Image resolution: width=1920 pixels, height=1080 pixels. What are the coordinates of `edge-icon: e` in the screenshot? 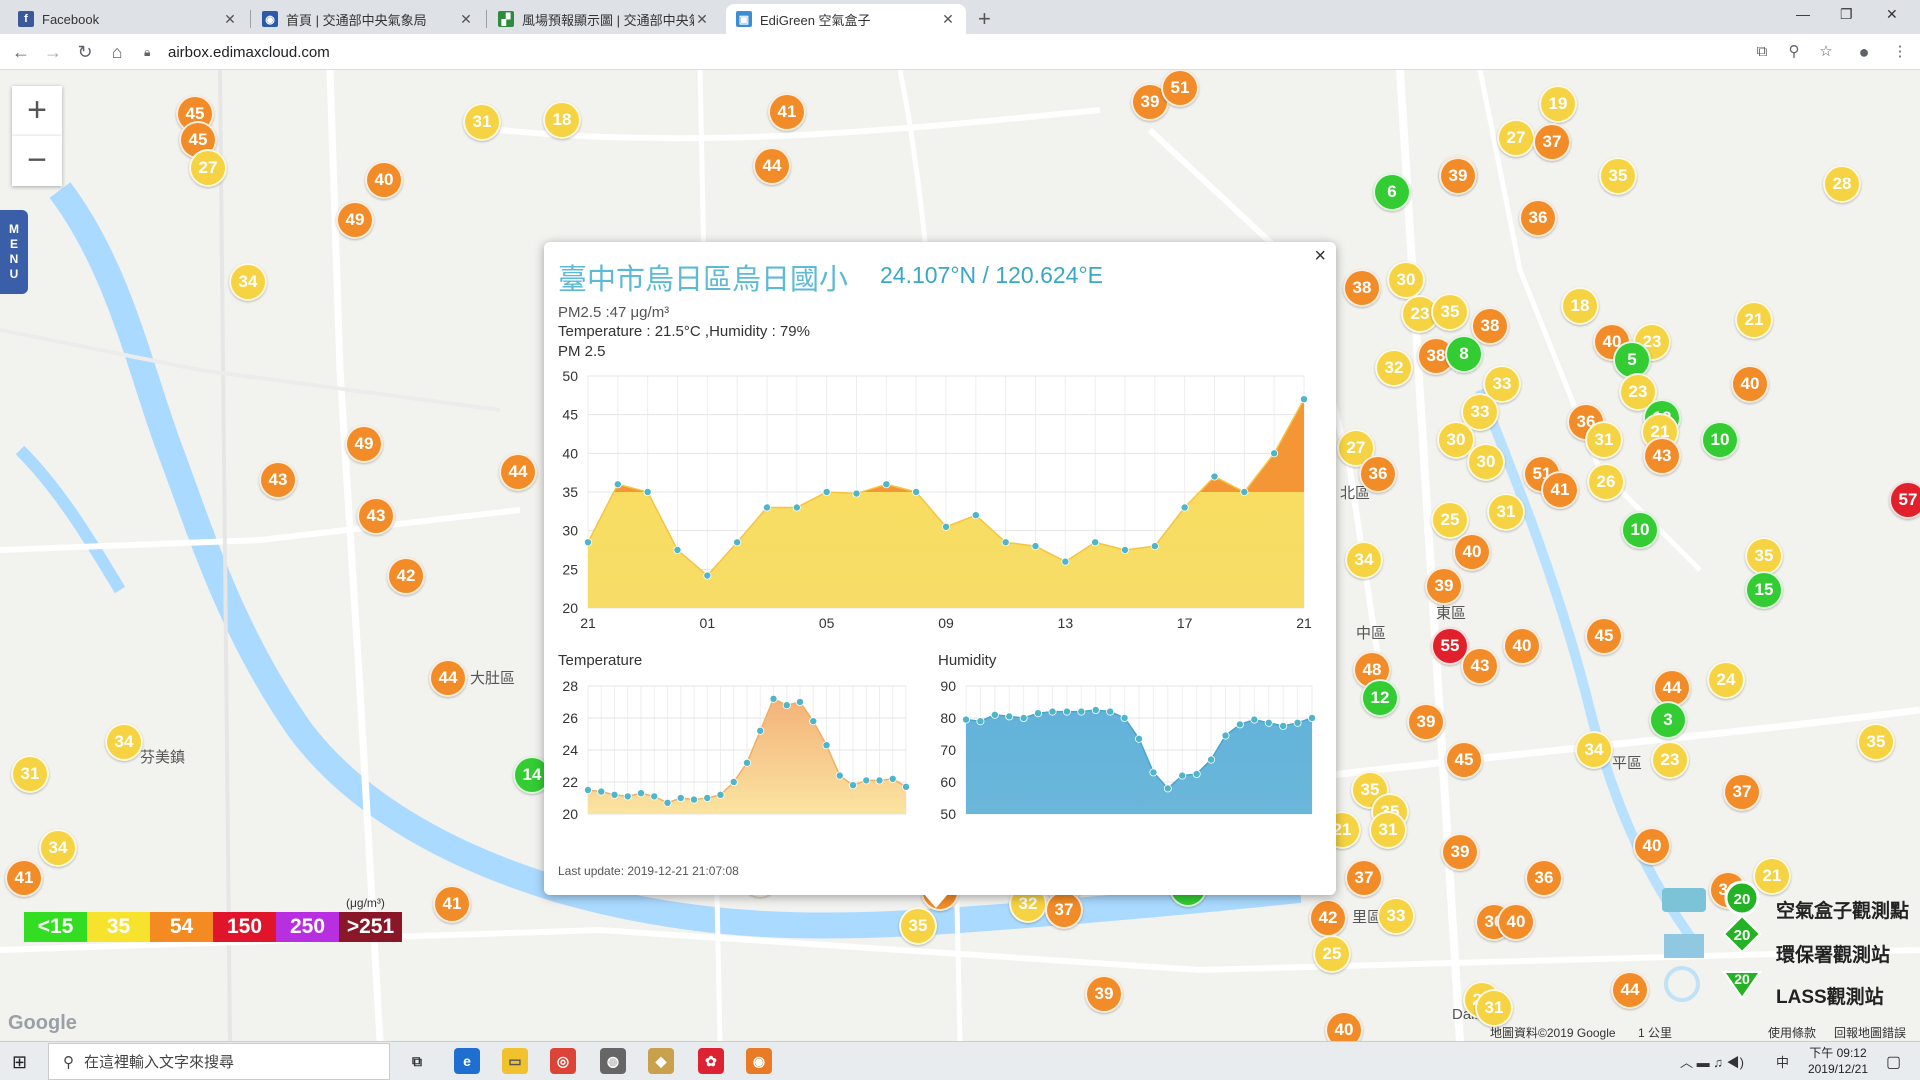 It's located at (467, 1061).